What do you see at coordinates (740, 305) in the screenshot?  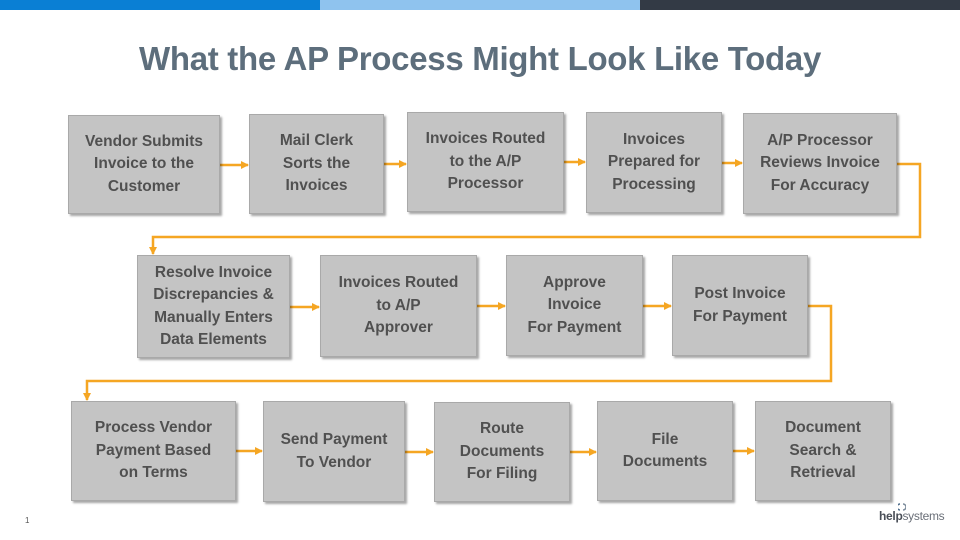 I see `step-post-invoice: Post Invoice For Payment` at bounding box center [740, 305].